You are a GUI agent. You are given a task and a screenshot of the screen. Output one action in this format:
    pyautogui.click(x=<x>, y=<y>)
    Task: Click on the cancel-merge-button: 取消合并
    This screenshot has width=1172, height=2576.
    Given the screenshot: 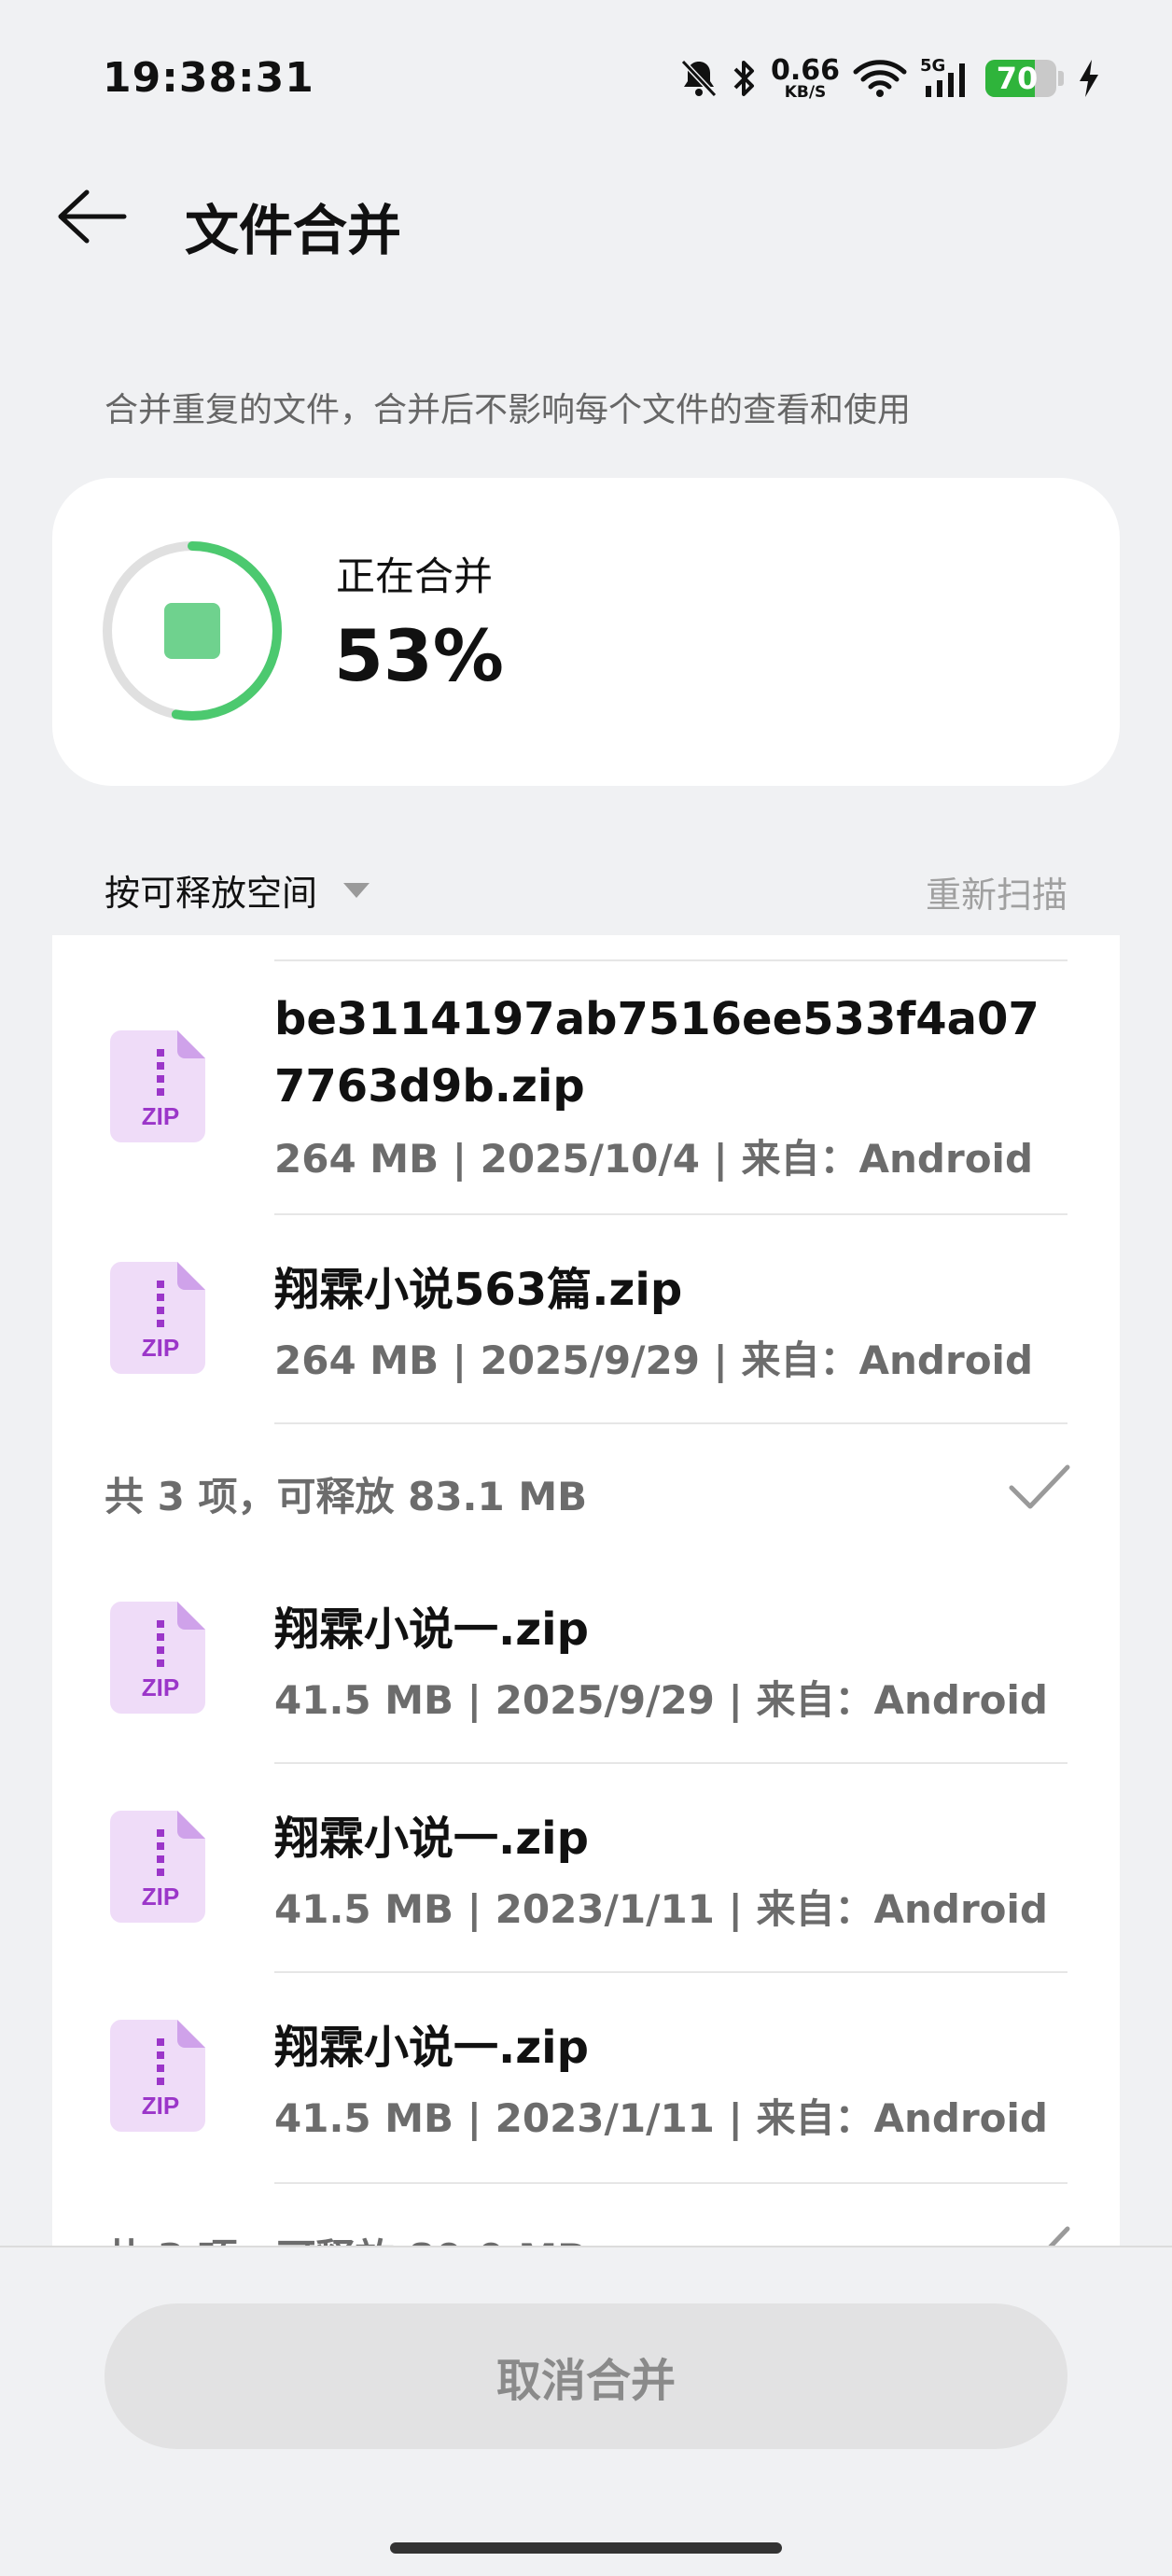 What is the action you would take?
    pyautogui.click(x=586, y=2376)
    